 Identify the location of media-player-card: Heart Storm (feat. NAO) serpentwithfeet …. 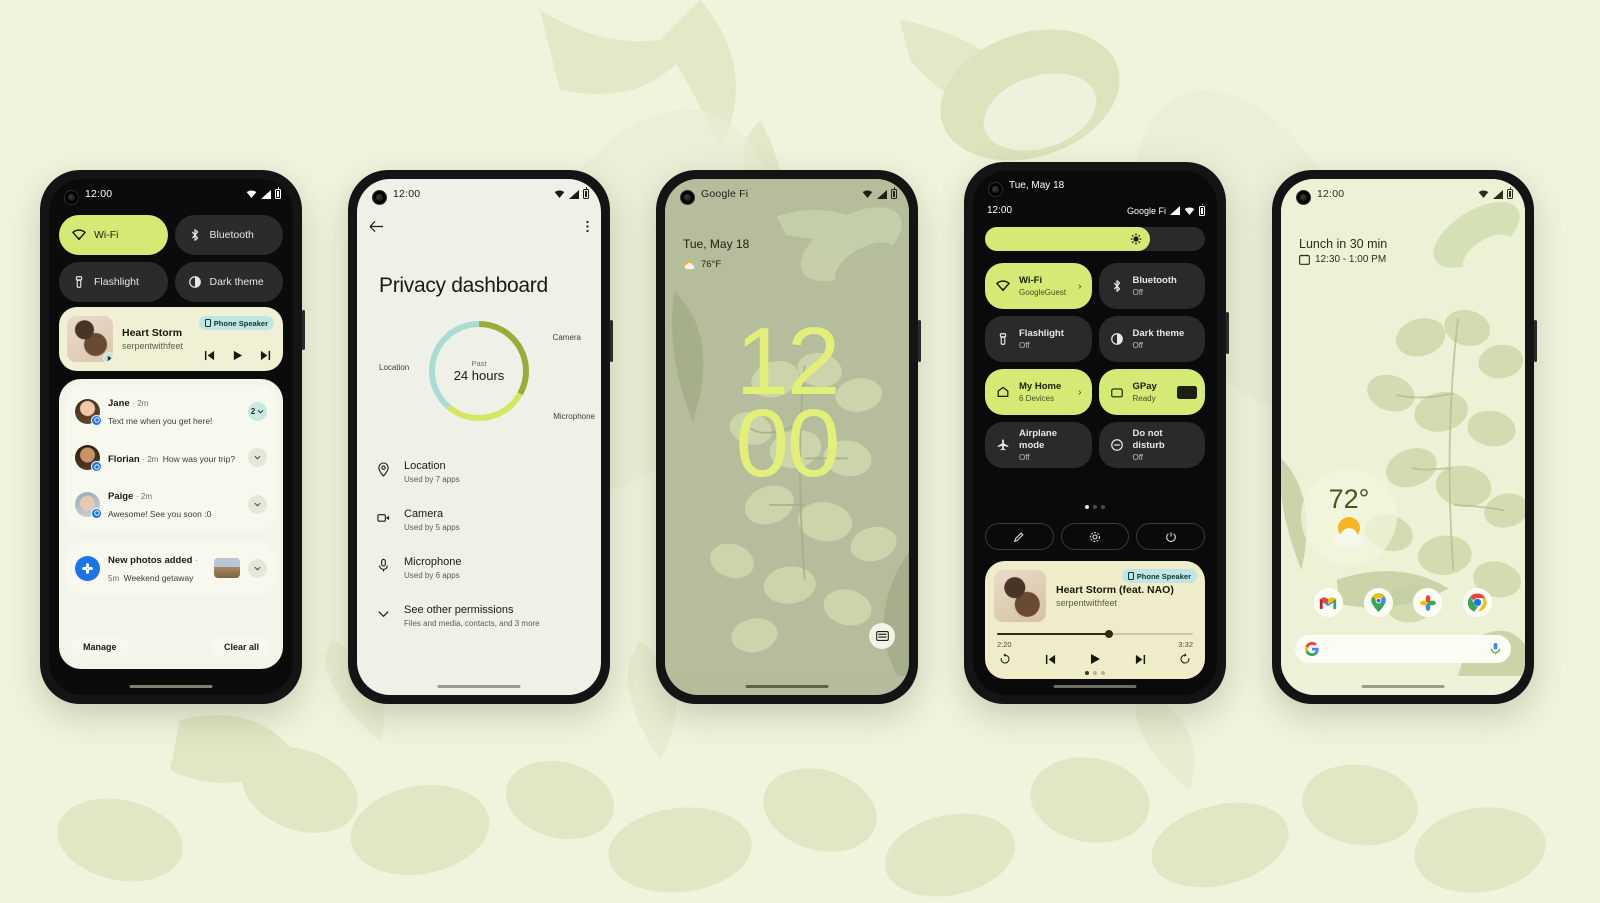
(1095, 620).